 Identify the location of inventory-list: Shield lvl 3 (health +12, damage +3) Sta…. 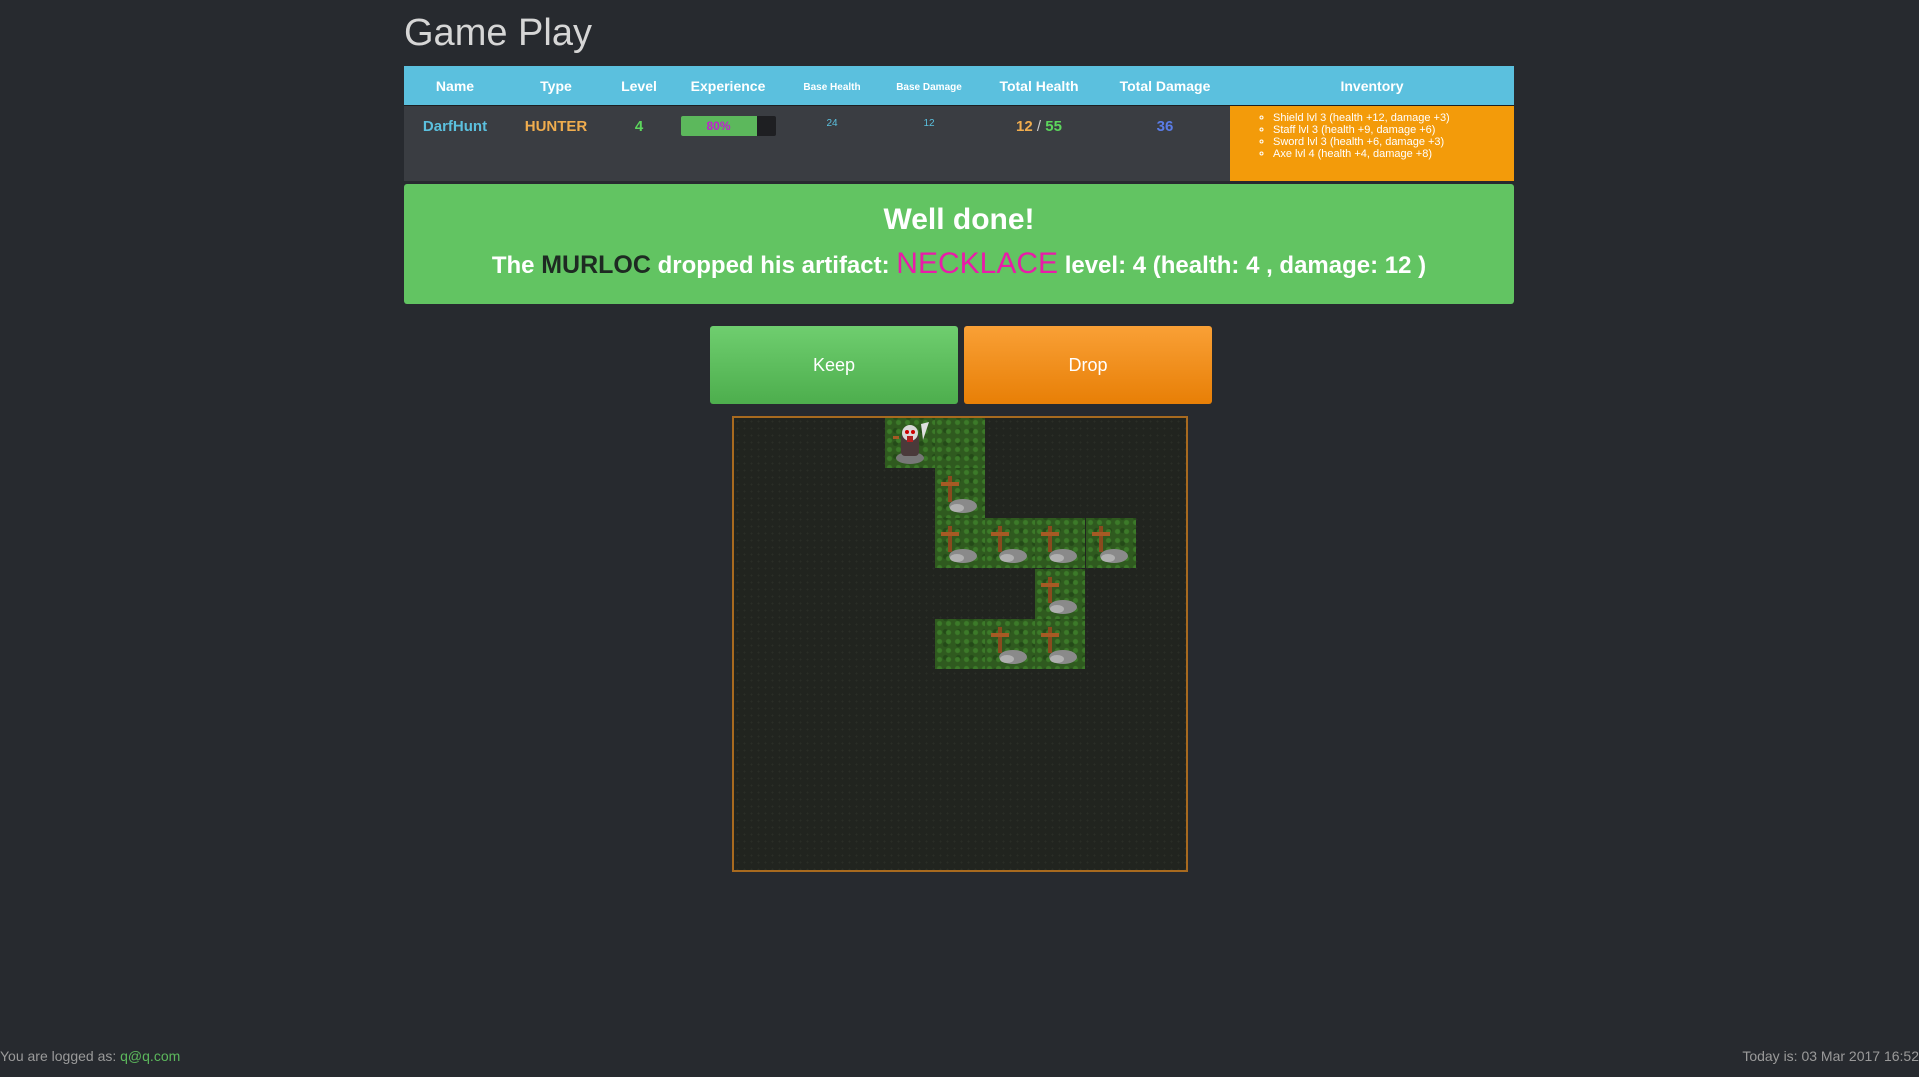
(1372, 136).